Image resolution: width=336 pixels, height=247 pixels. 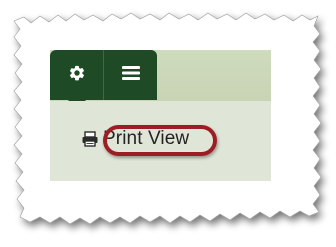 I want to click on menu-tab, so click(x=130, y=75).